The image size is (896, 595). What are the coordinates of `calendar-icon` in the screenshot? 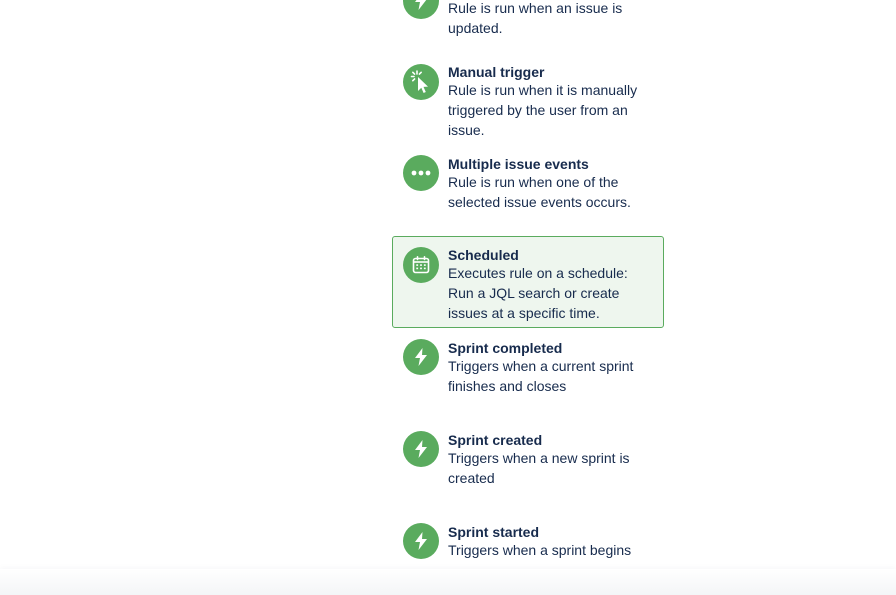 It's located at (421, 265).